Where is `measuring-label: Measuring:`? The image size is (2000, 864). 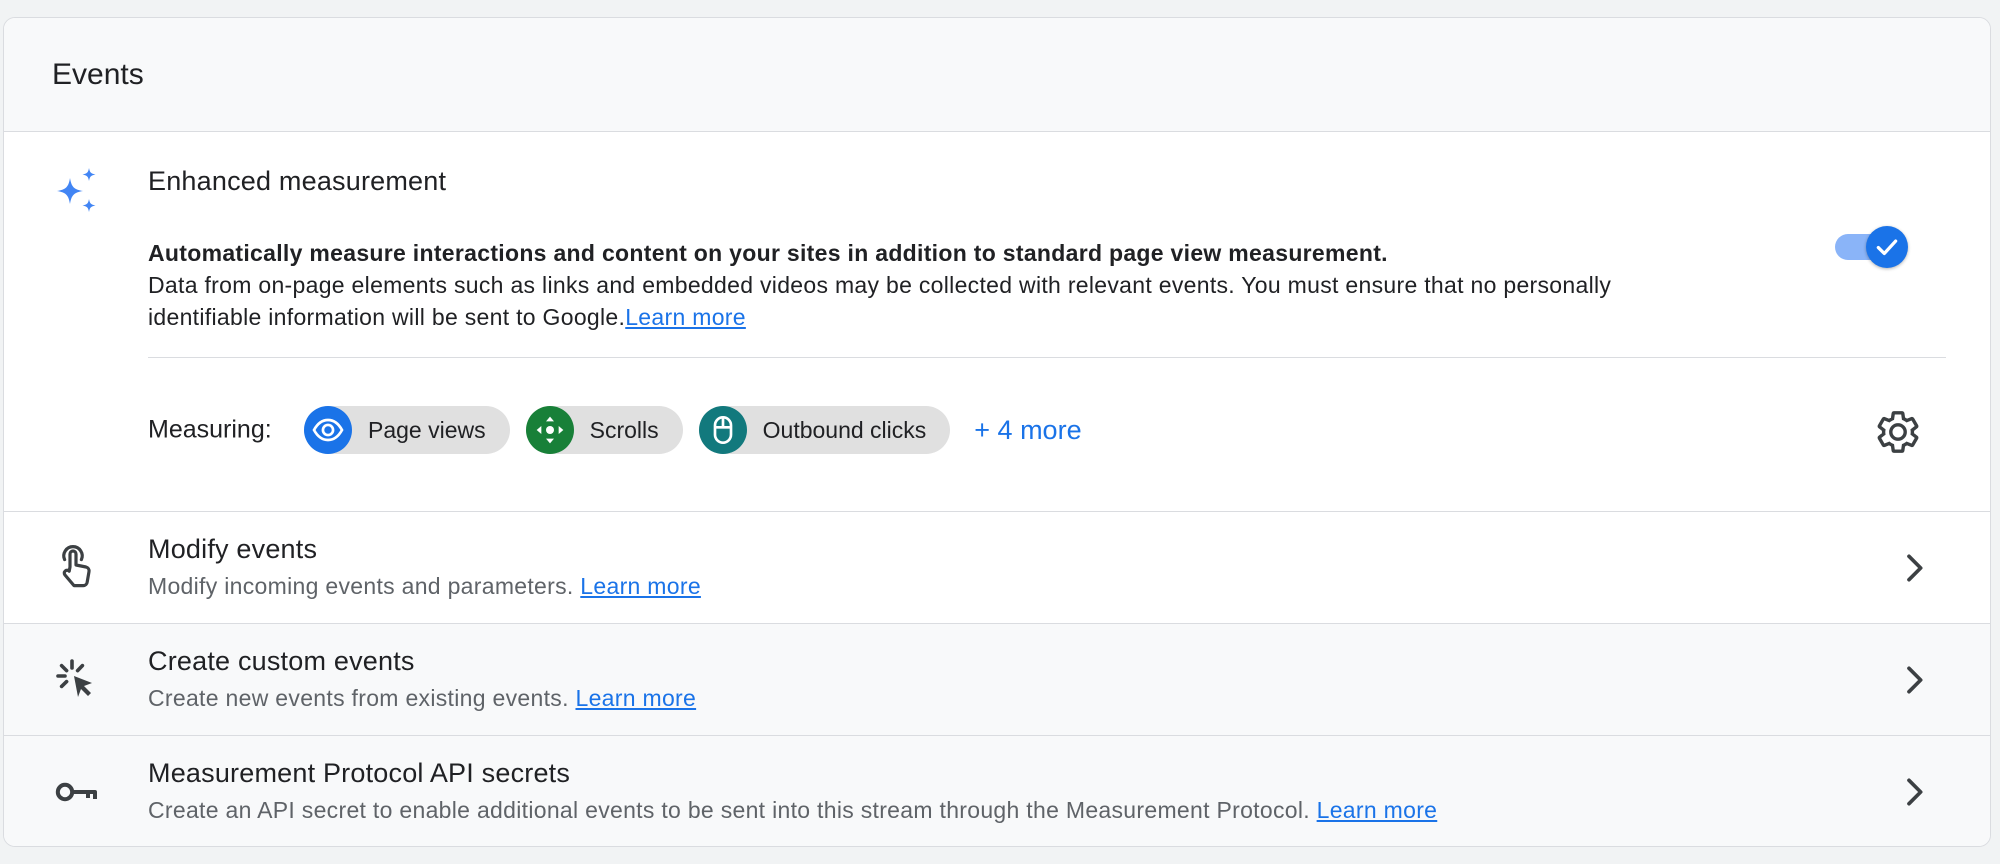 measuring-label: Measuring: is located at coordinates (210, 429).